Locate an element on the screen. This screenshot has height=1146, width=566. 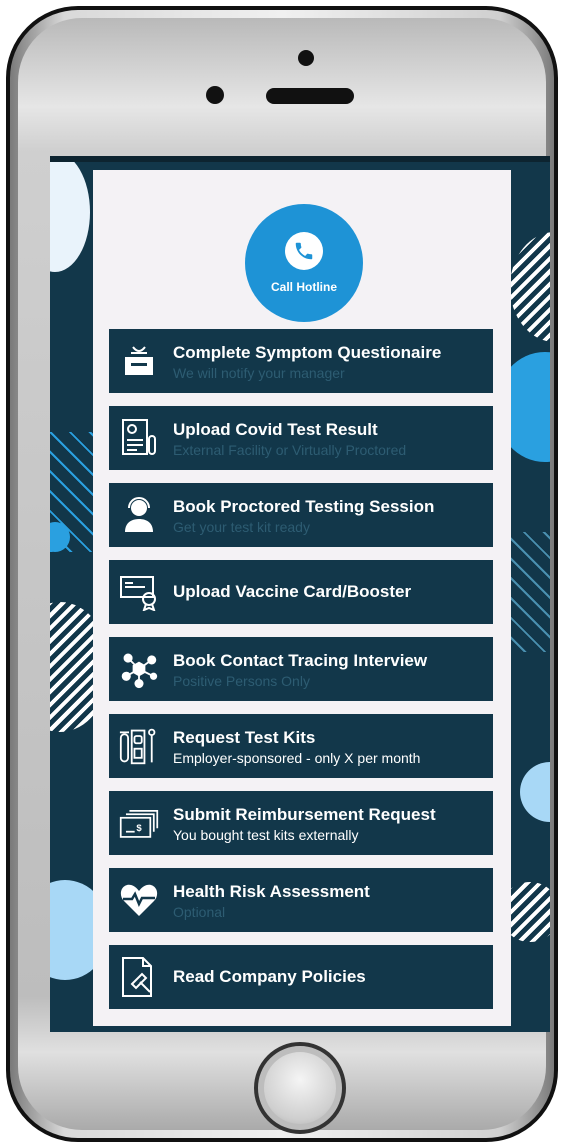
test-kit-icon is located at coordinates (139, 746).